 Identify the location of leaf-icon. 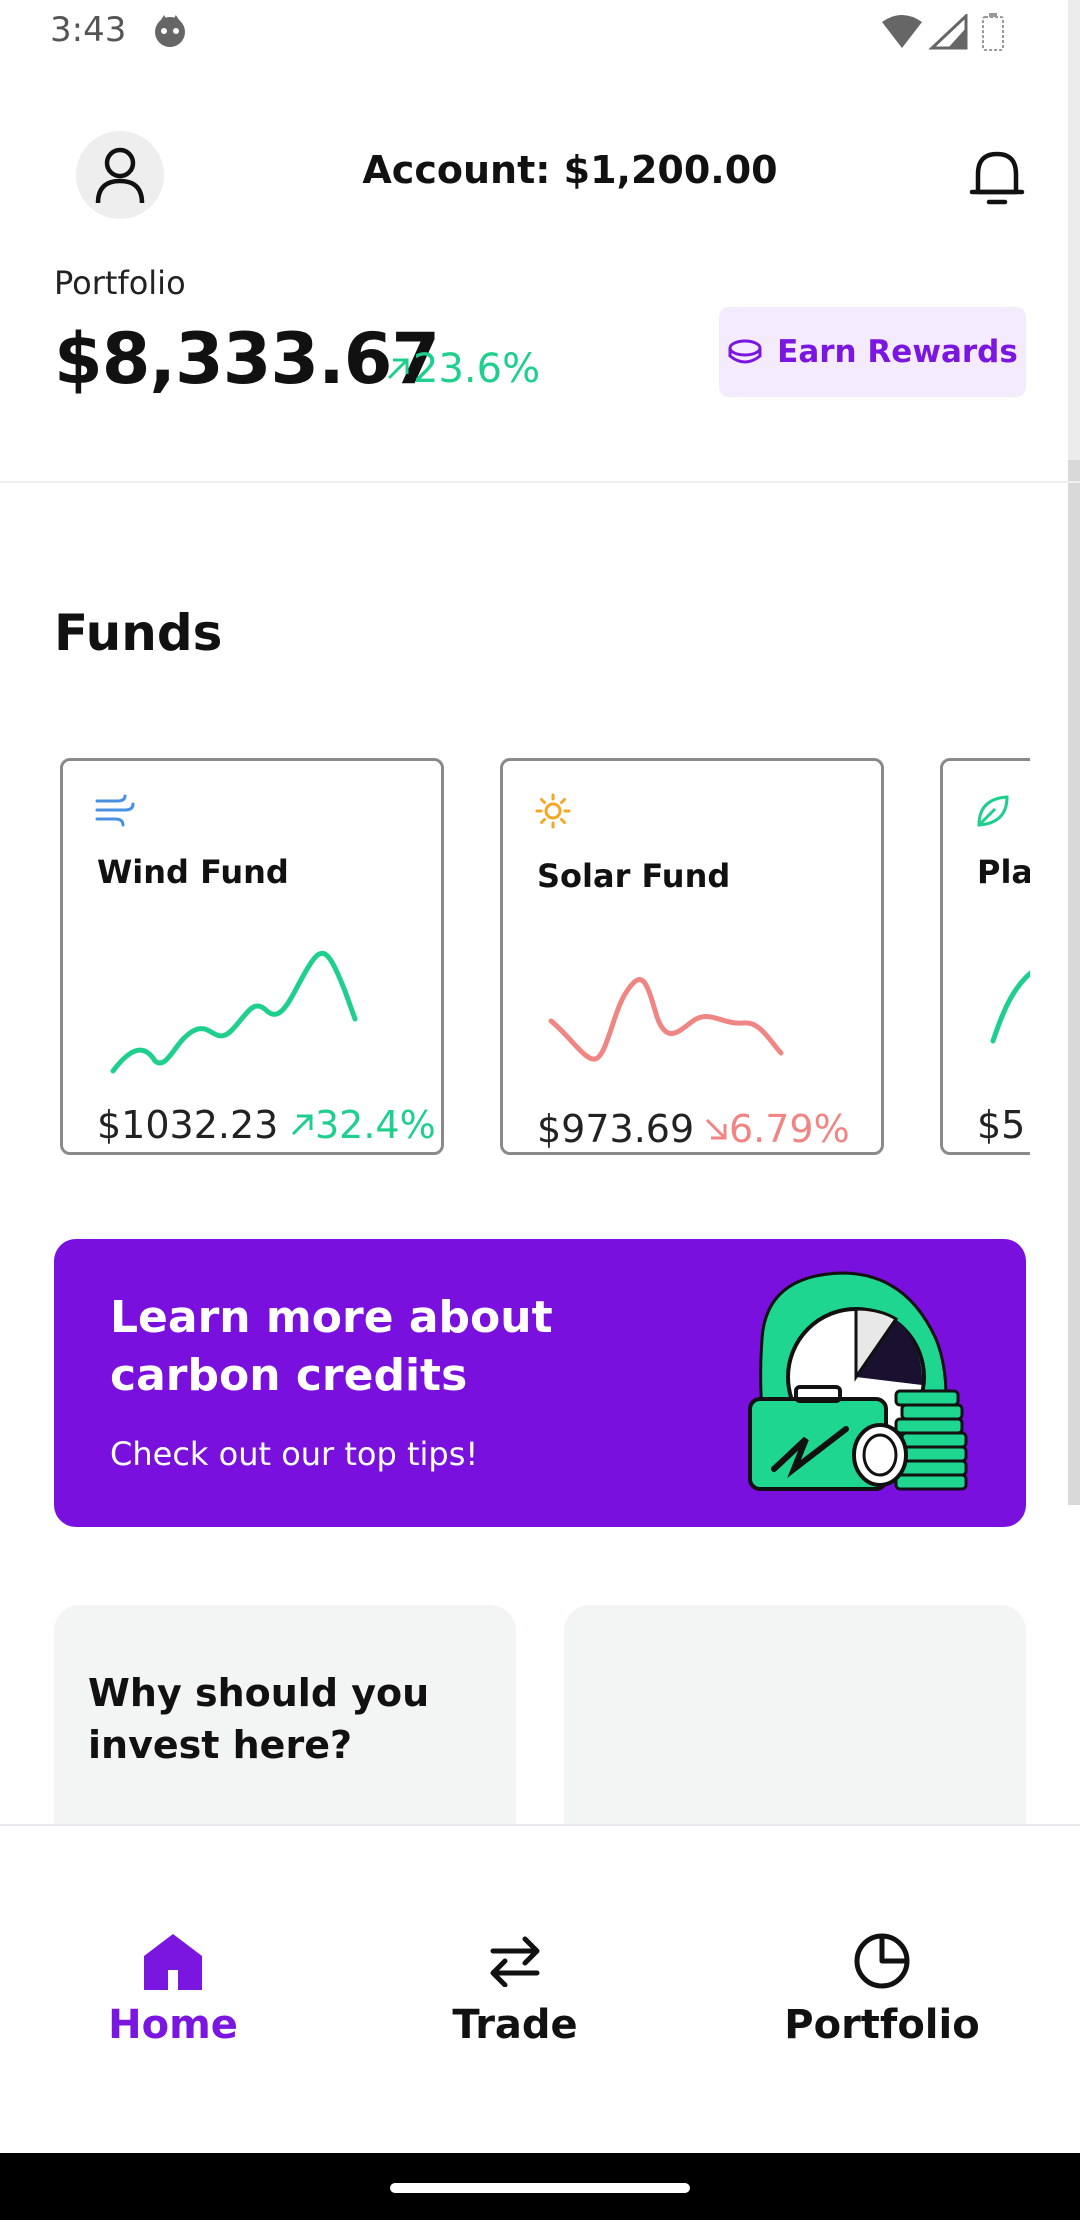
(993, 813).